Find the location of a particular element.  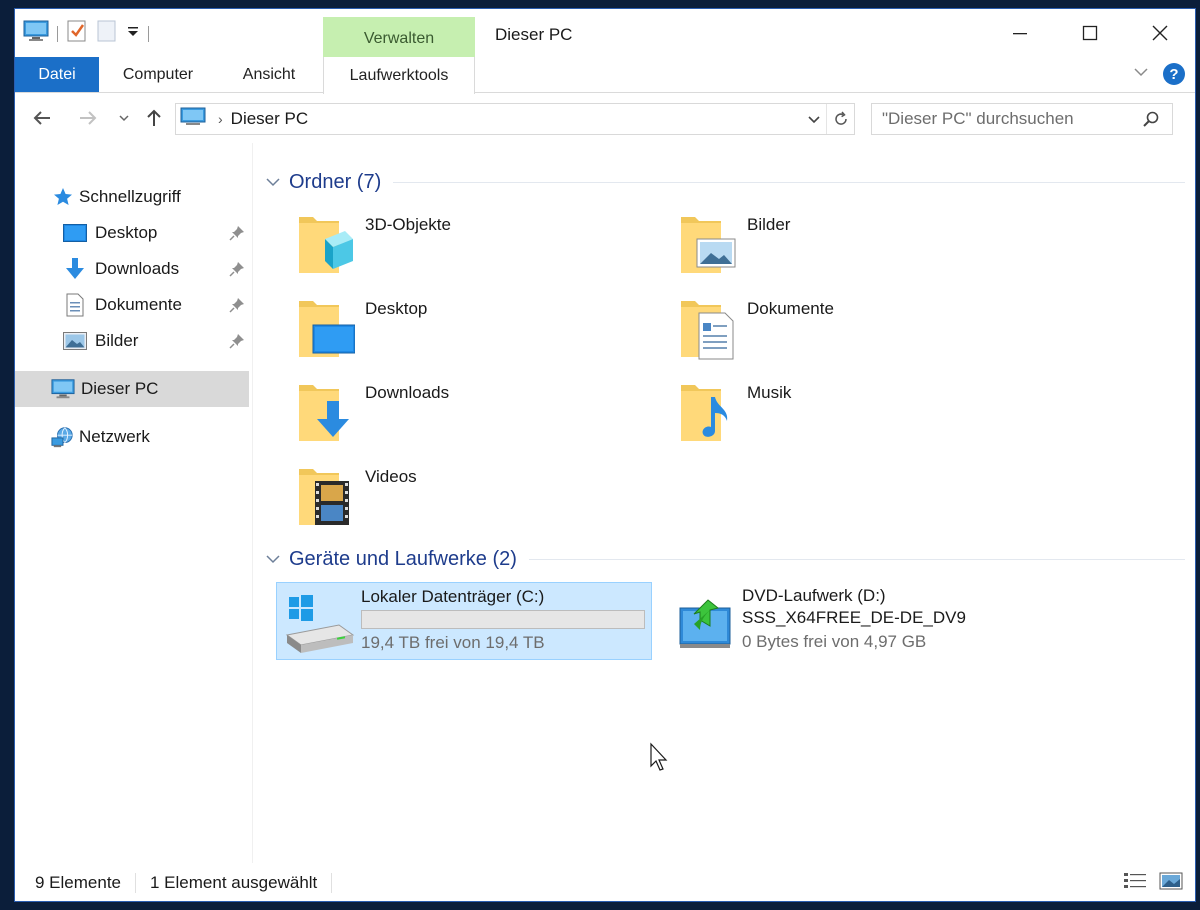

group-header-devices: Geräte und Laufwerke (2) is located at coordinates (725, 559).